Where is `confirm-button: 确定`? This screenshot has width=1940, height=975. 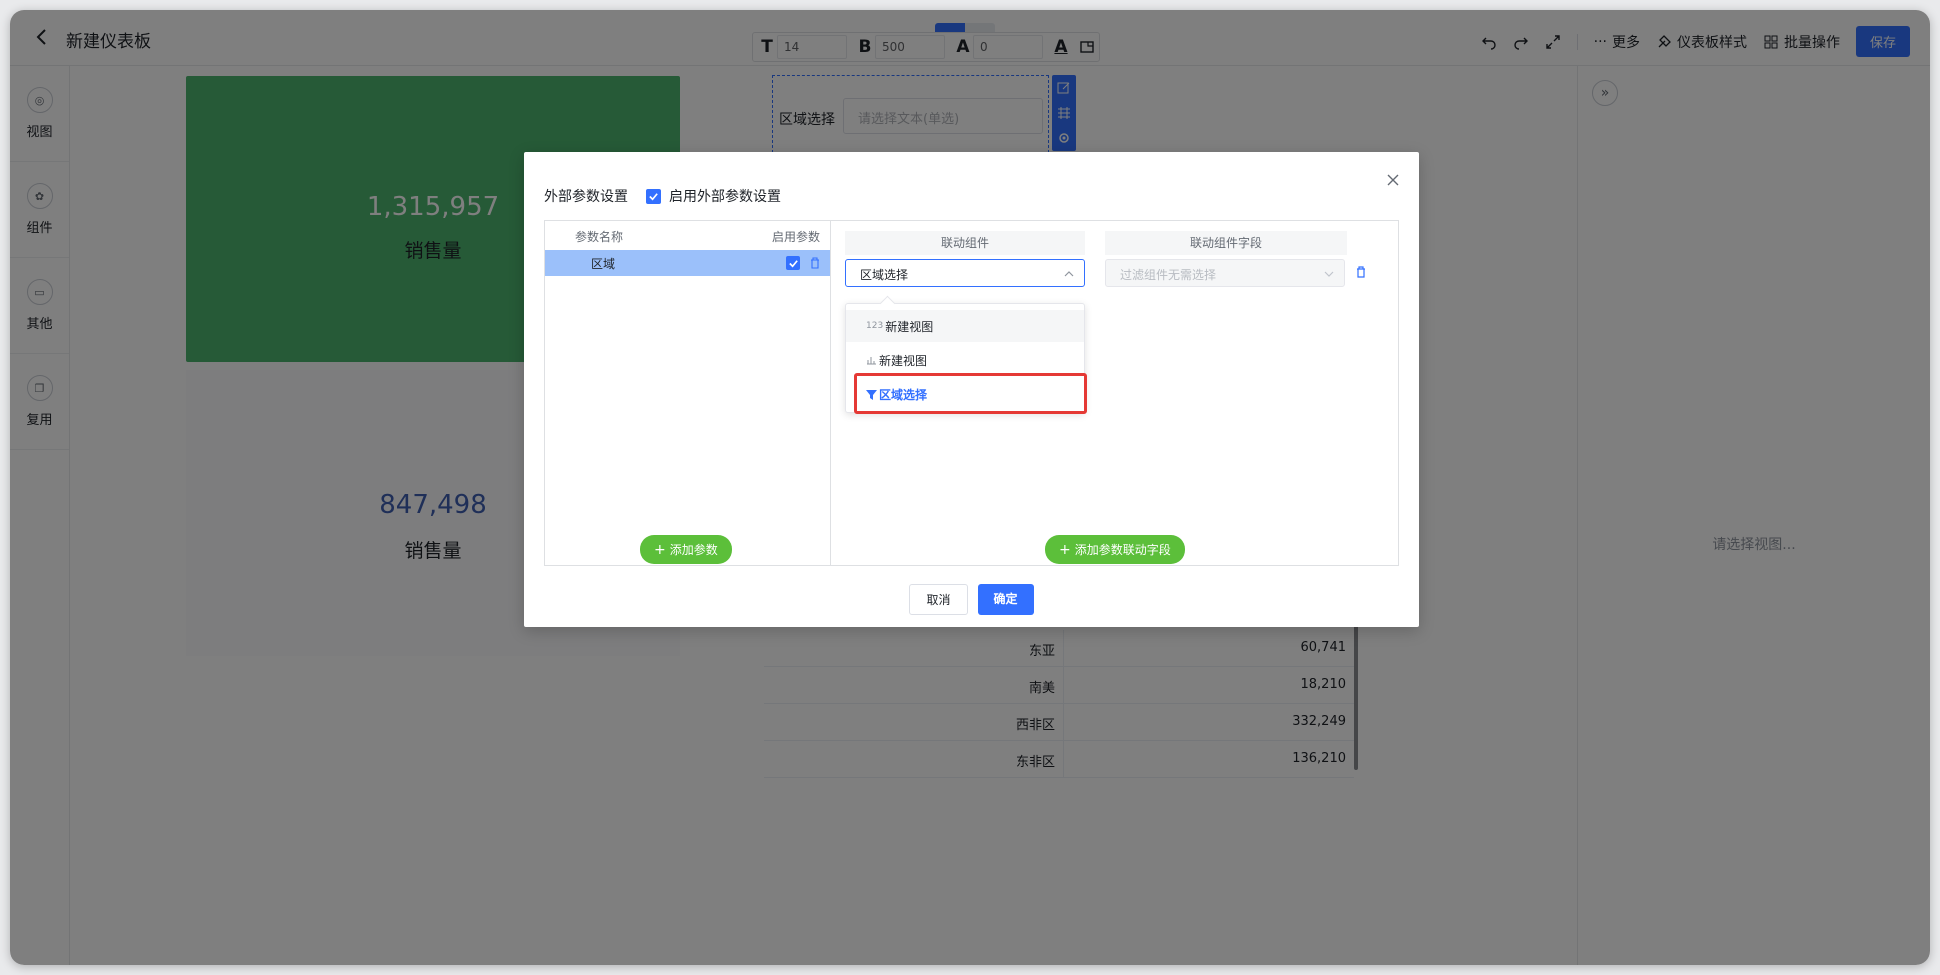
confirm-button: 确定 is located at coordinates (1005, 599).